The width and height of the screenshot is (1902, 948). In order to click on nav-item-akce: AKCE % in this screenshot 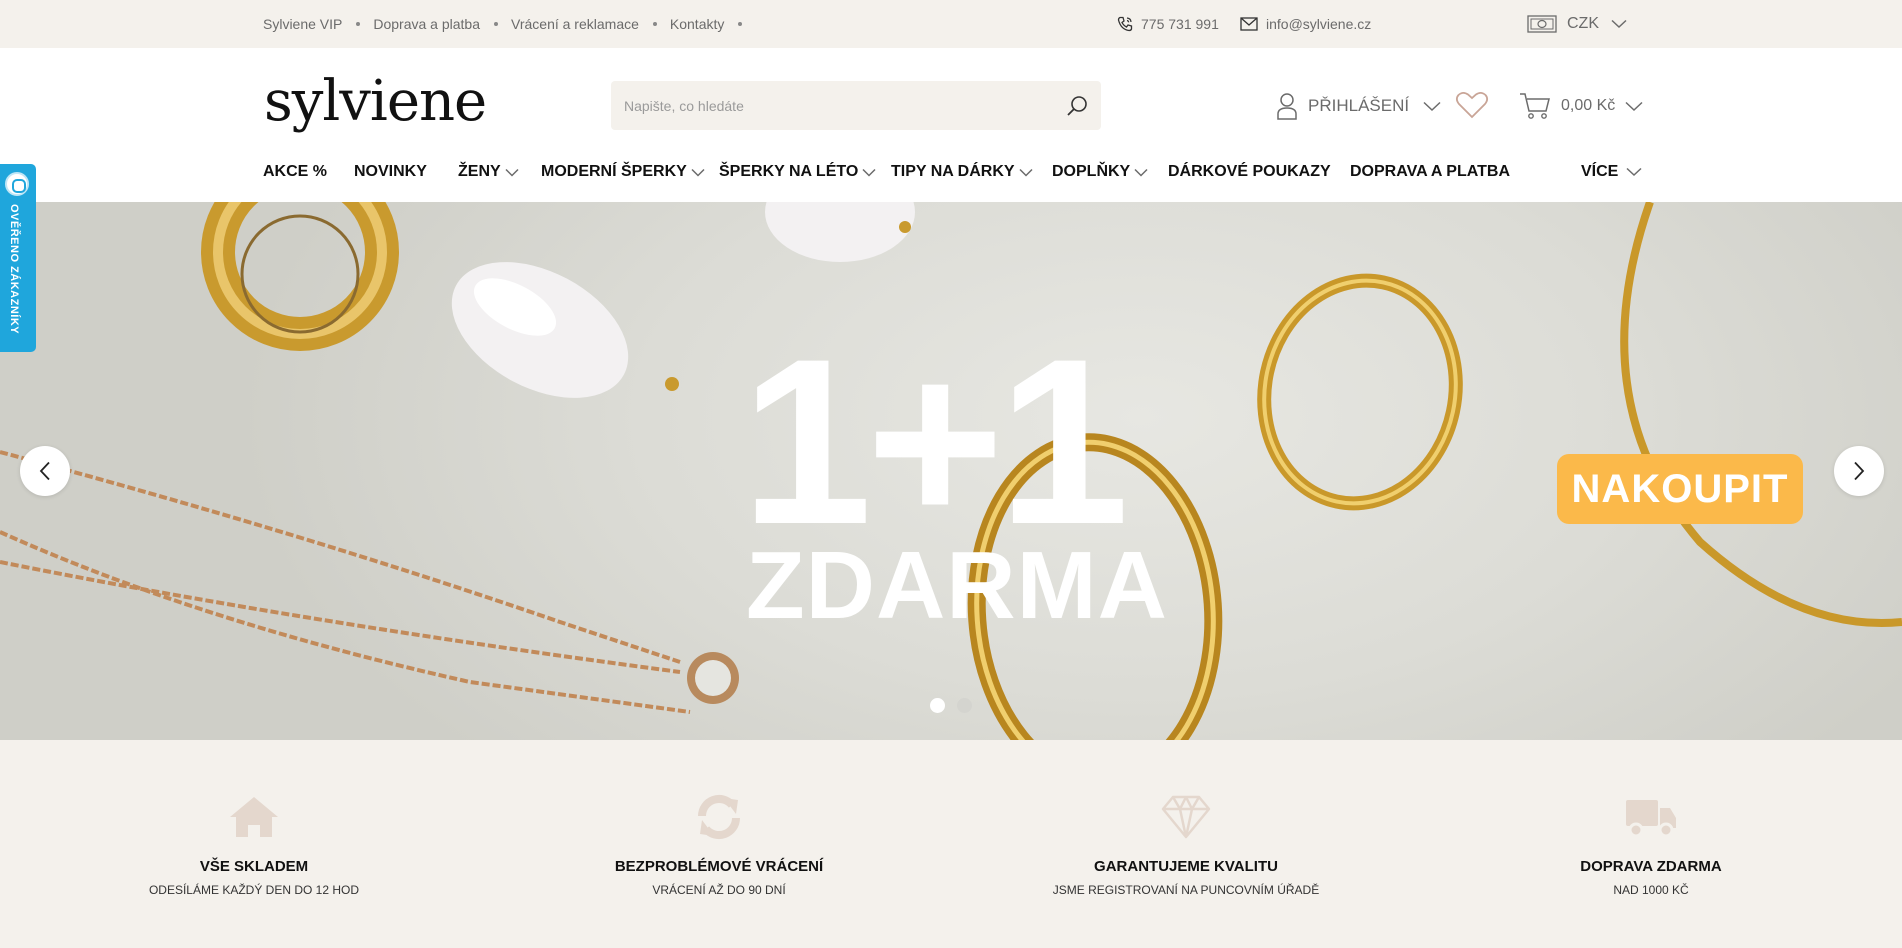, I will do `click(295, 172)`.